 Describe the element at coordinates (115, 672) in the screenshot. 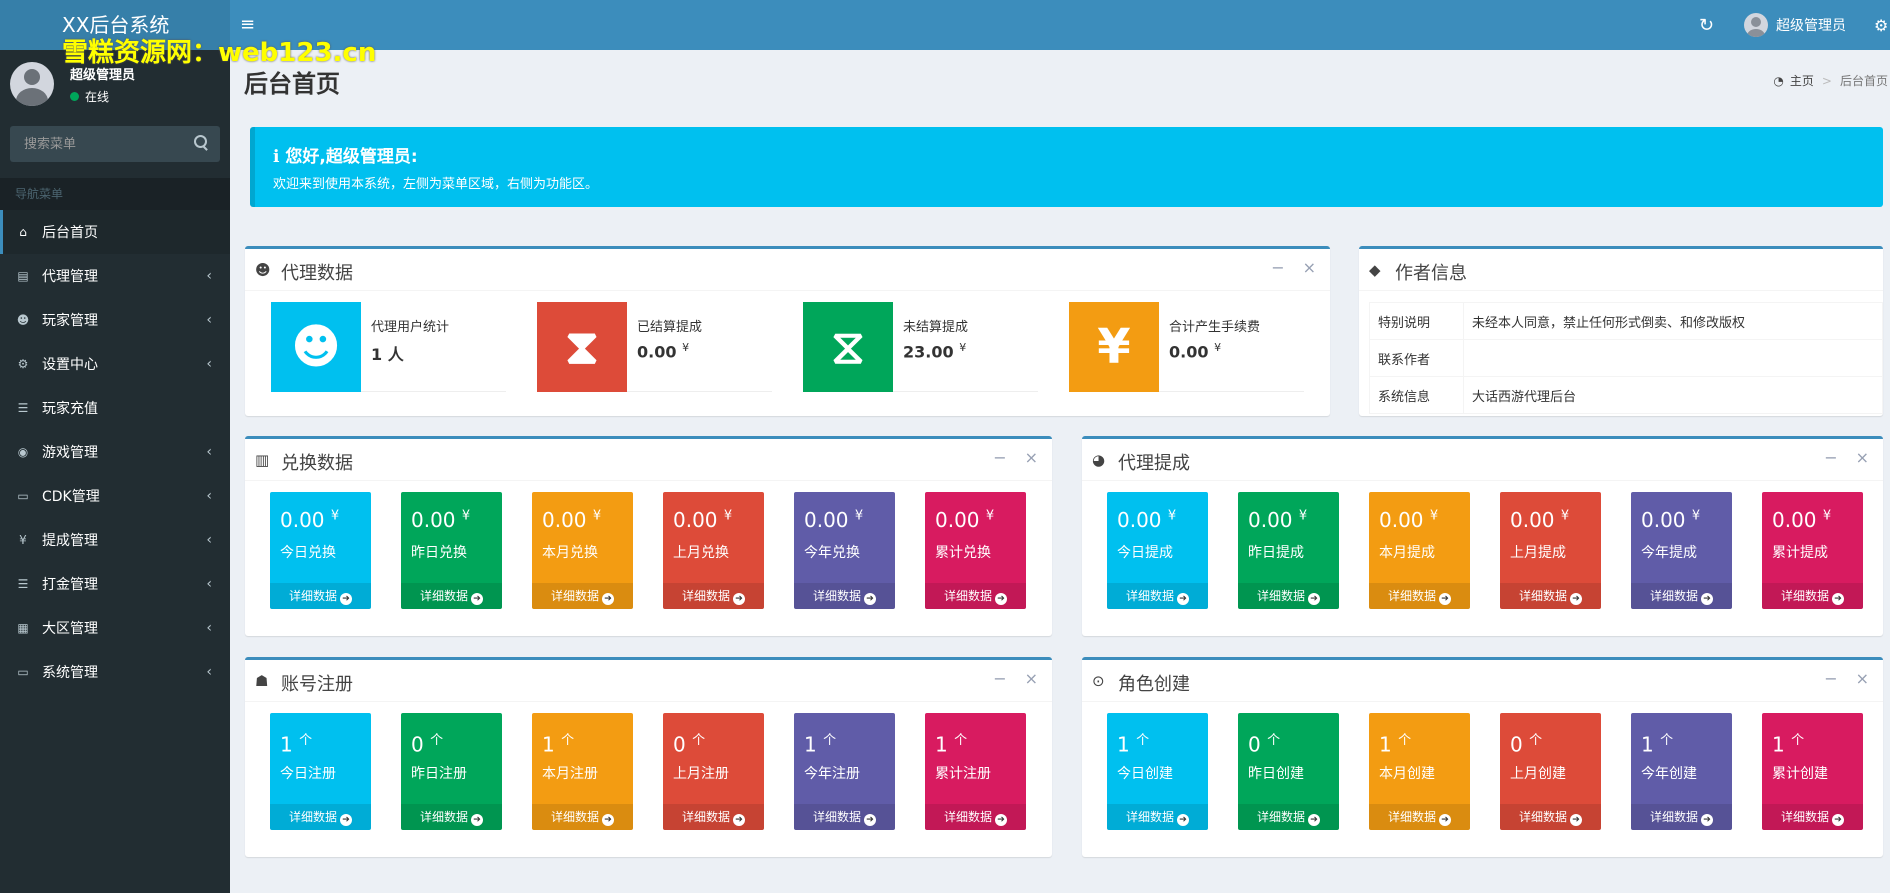

I see `sidebar-item-10: ▭ 系统管理 ‹` at that location.